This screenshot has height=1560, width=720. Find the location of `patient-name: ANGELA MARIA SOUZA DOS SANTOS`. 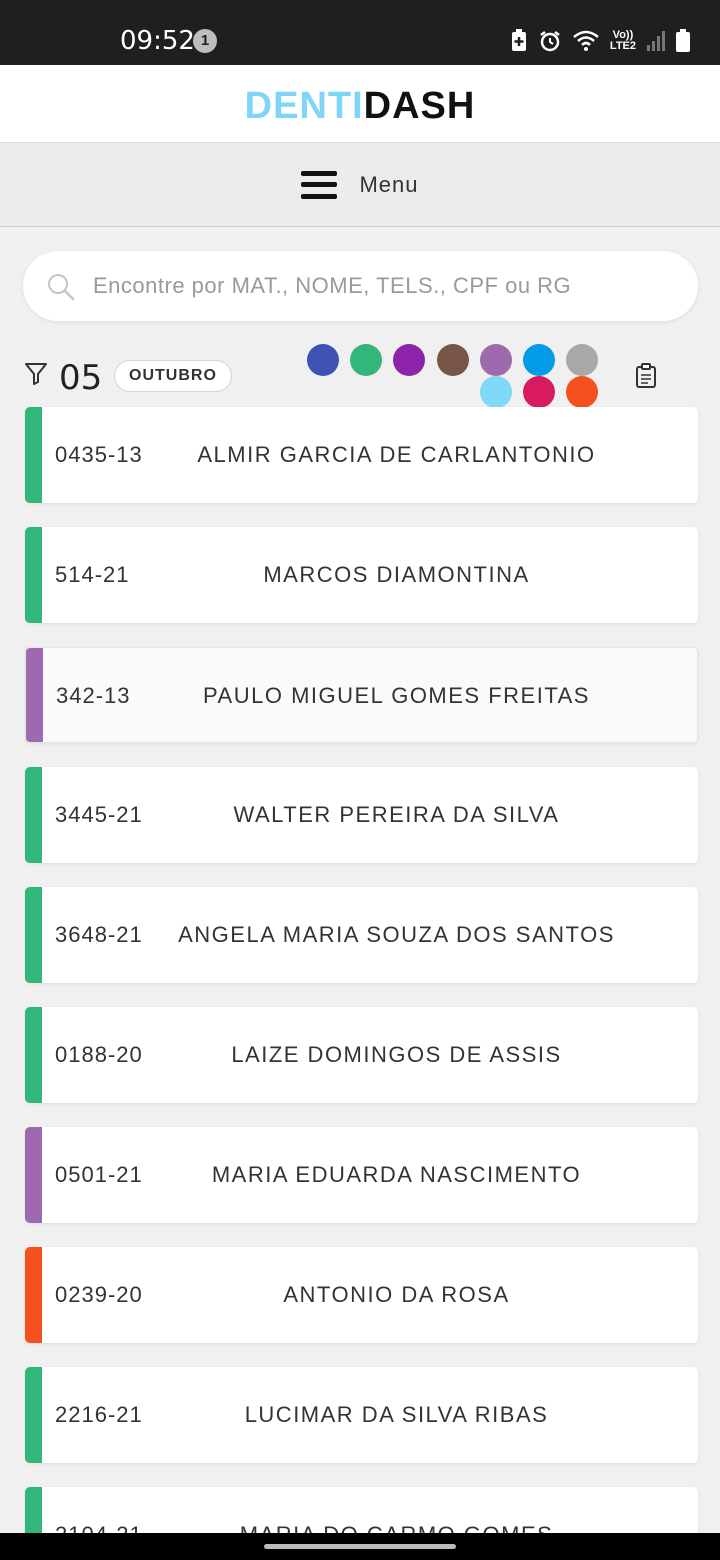

patient-name: ANGELA MARIA SOUZA DOS SANTOS is located at coordinates (396, 934).